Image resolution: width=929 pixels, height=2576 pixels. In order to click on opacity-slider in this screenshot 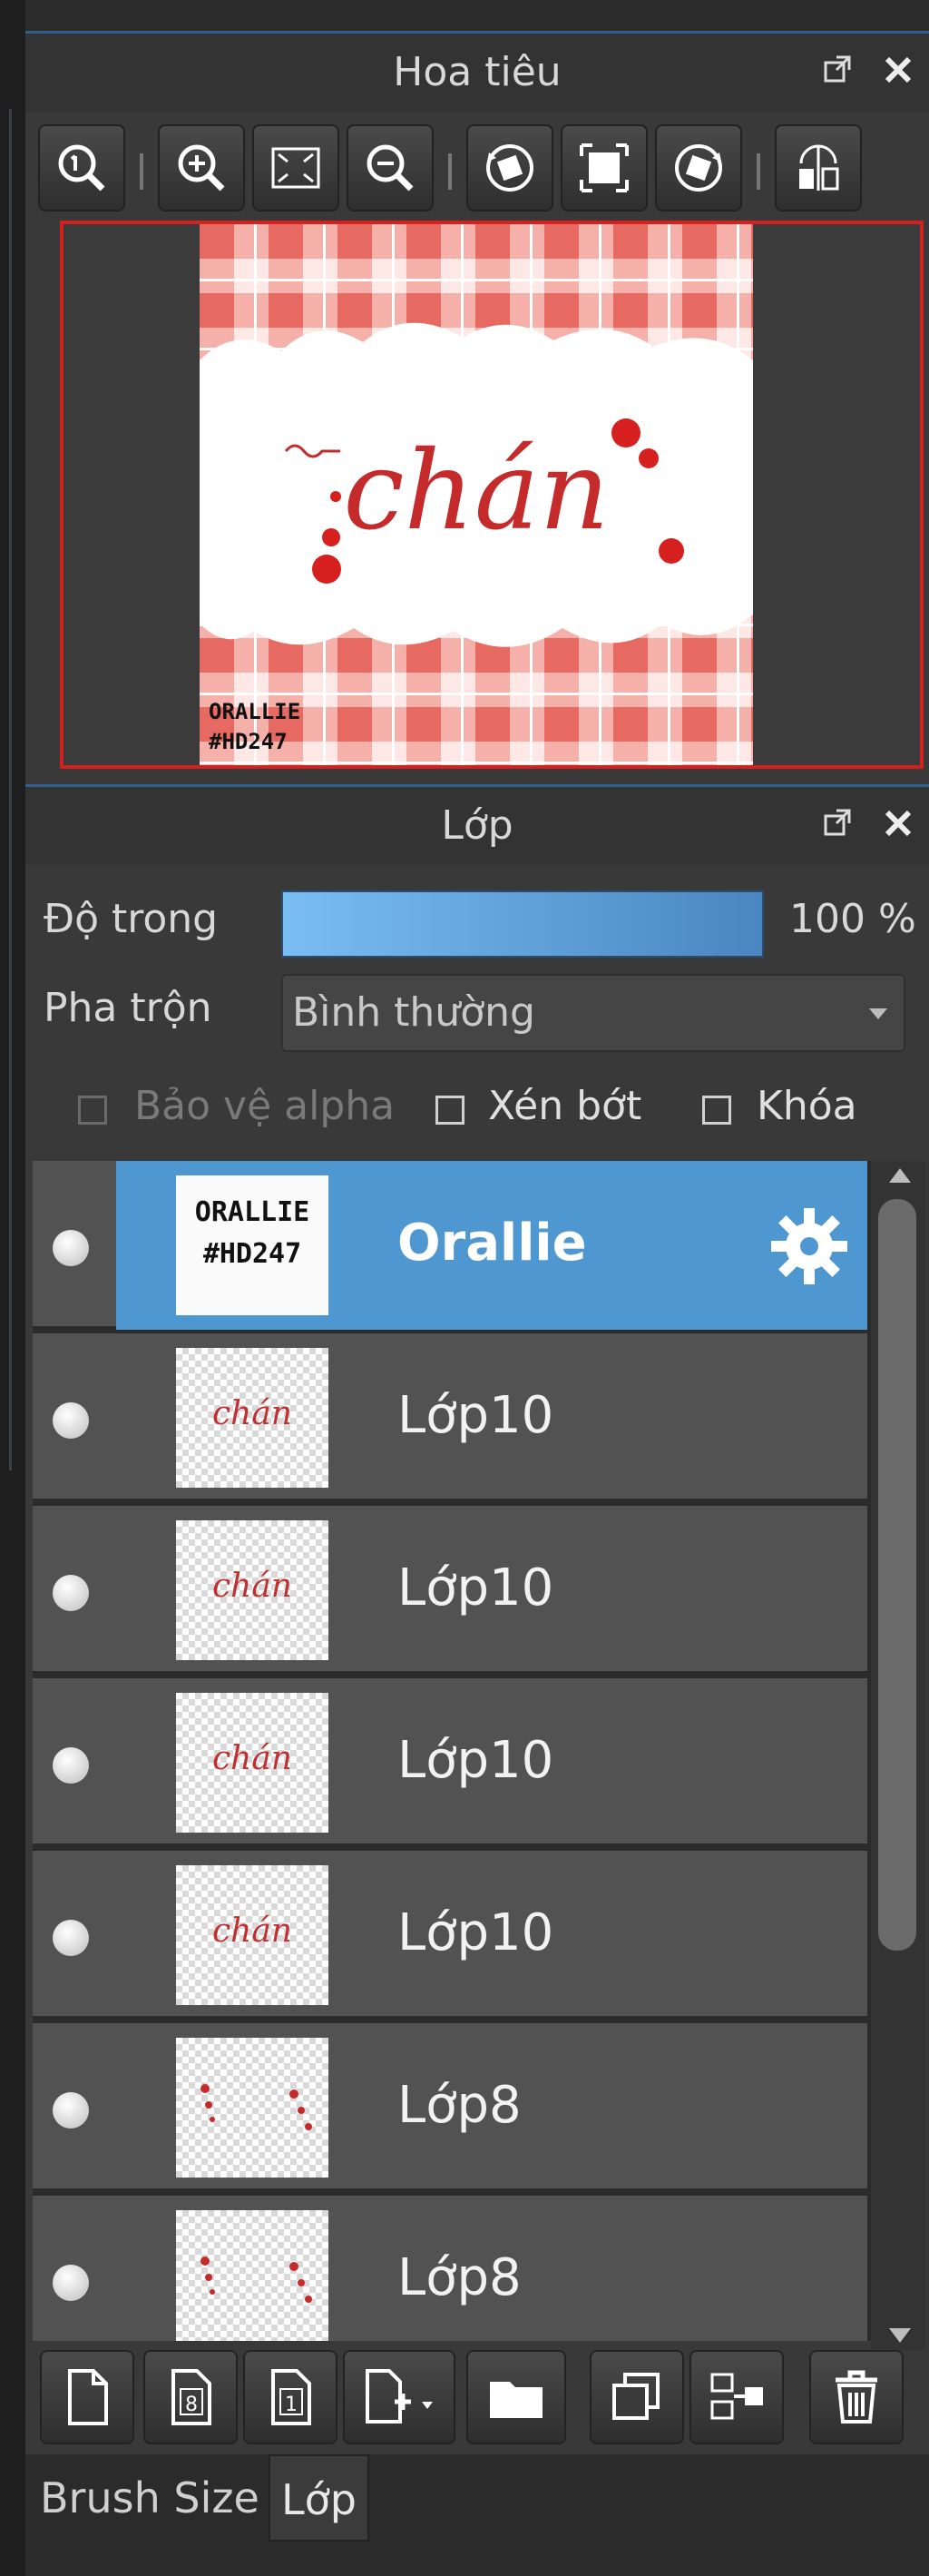, I will do `click(522, 924)`.